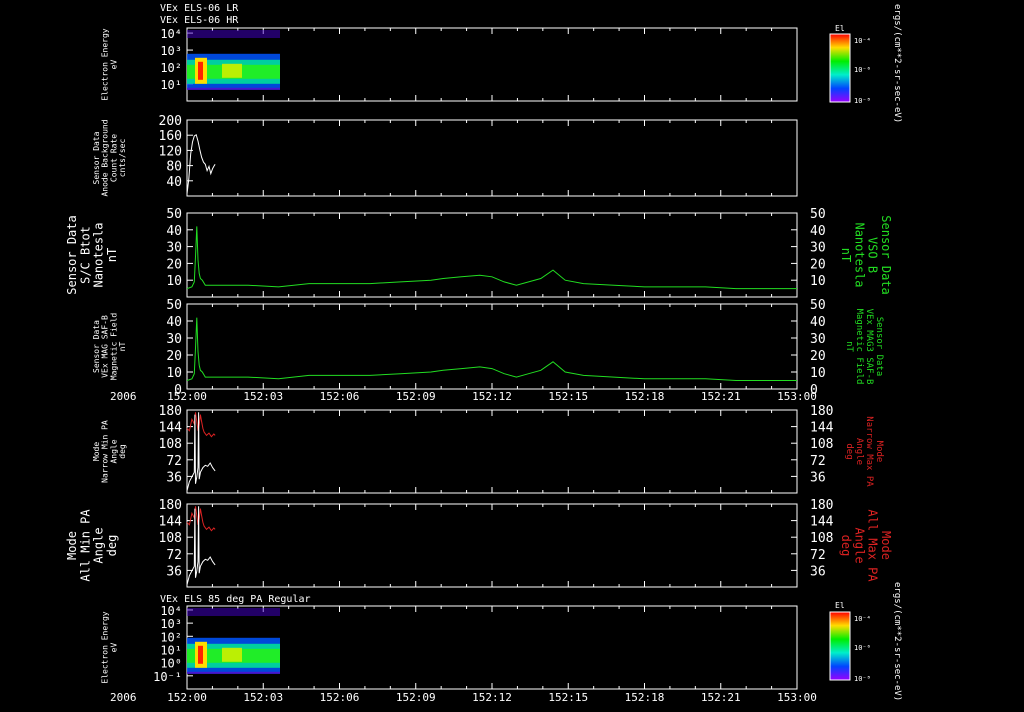  I want to click on panel-frame-narrow-pa, so click(492, 451).